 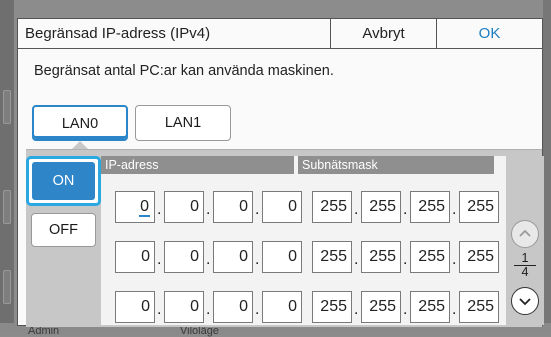 I want to click on background-edge, so click(x=547, y=167).